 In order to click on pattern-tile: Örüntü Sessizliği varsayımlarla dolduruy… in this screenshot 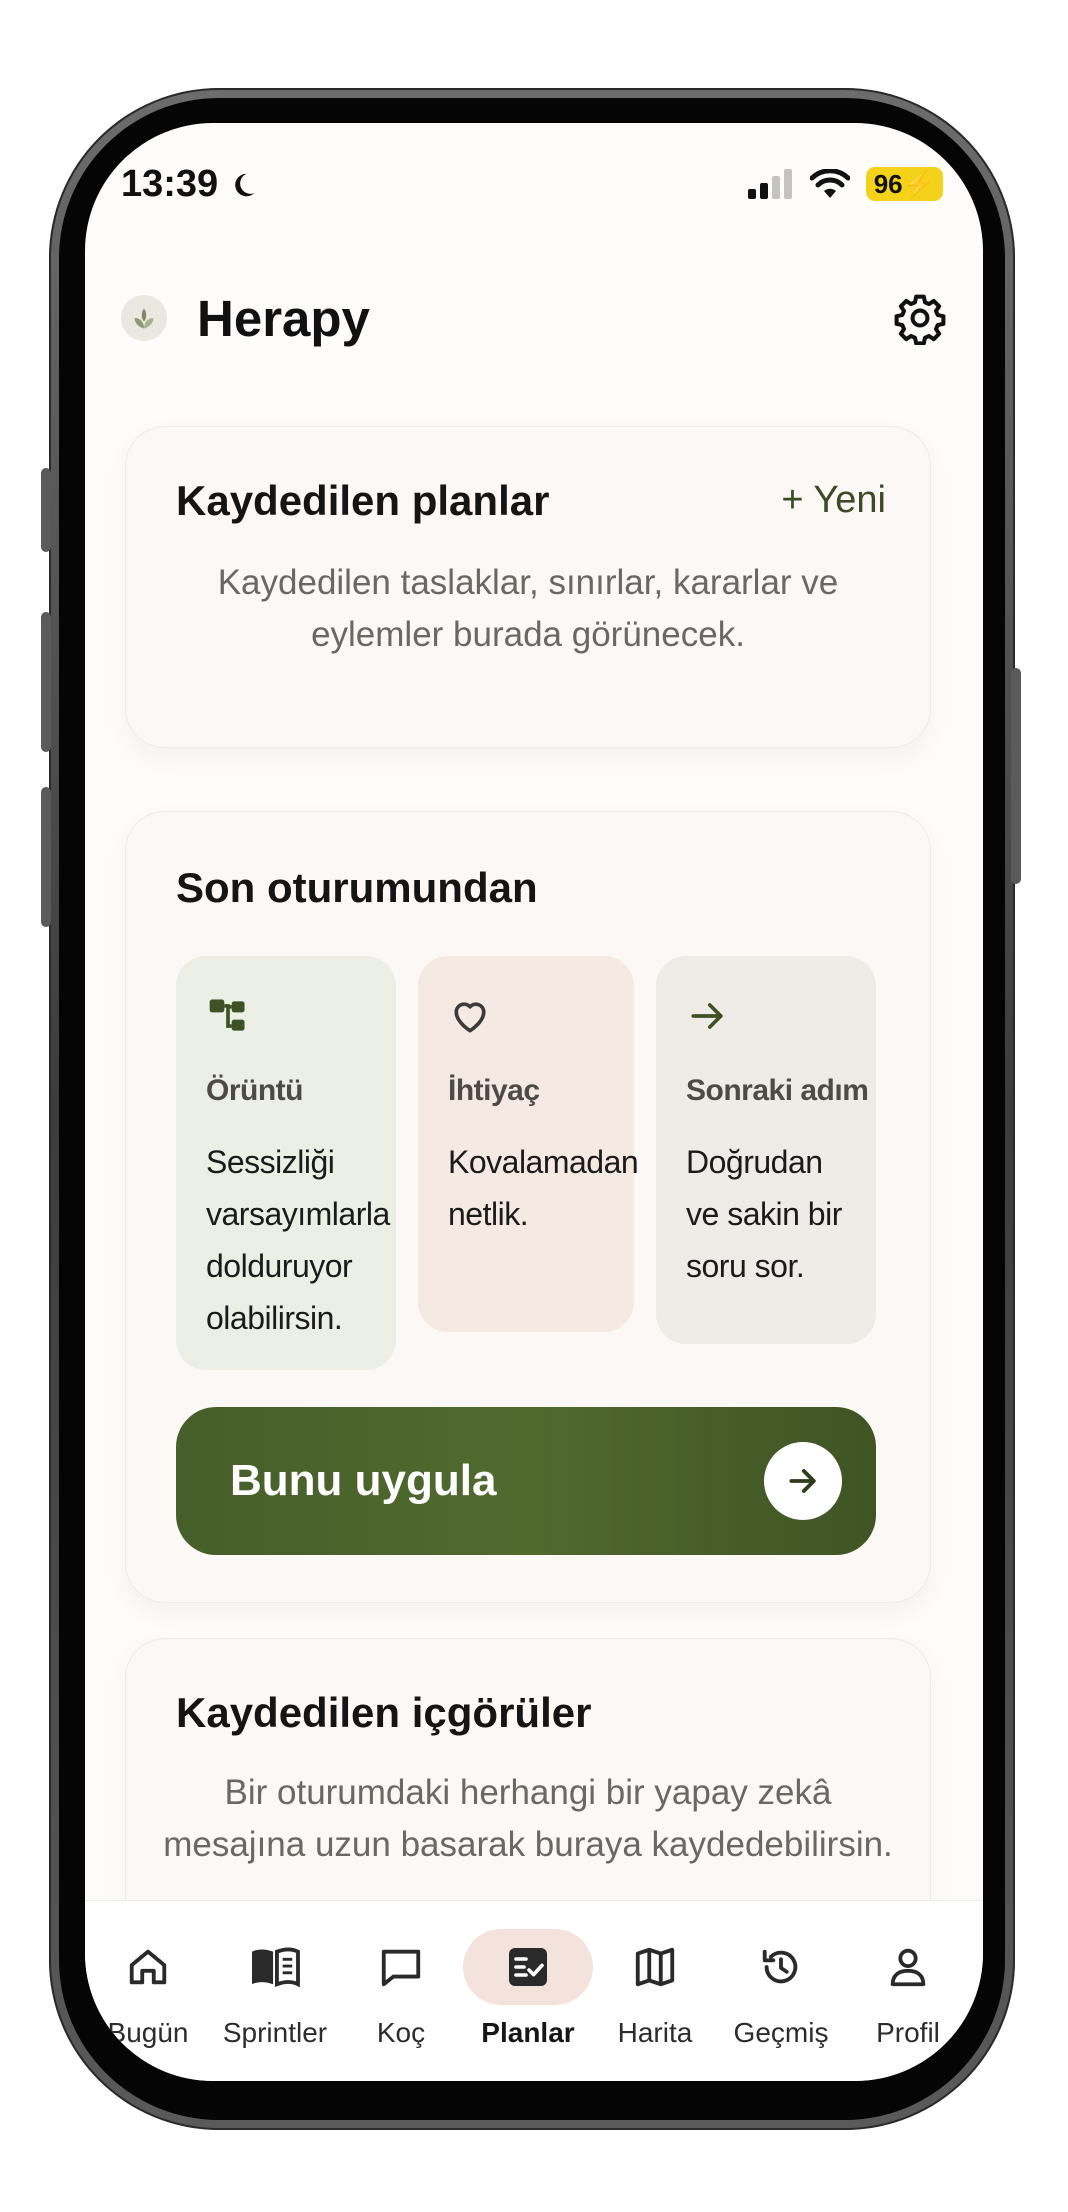, I will do `click(286, 1163)`.